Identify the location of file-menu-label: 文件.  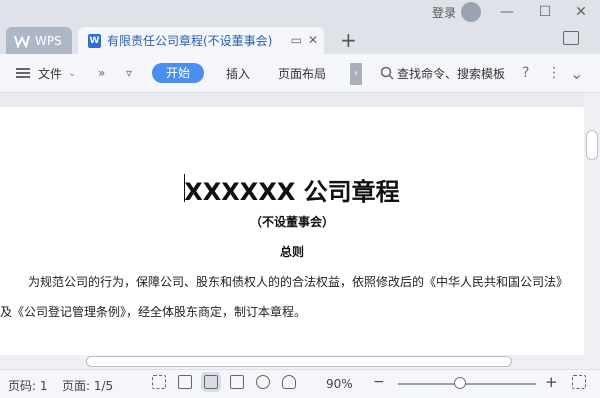
(50, 73).